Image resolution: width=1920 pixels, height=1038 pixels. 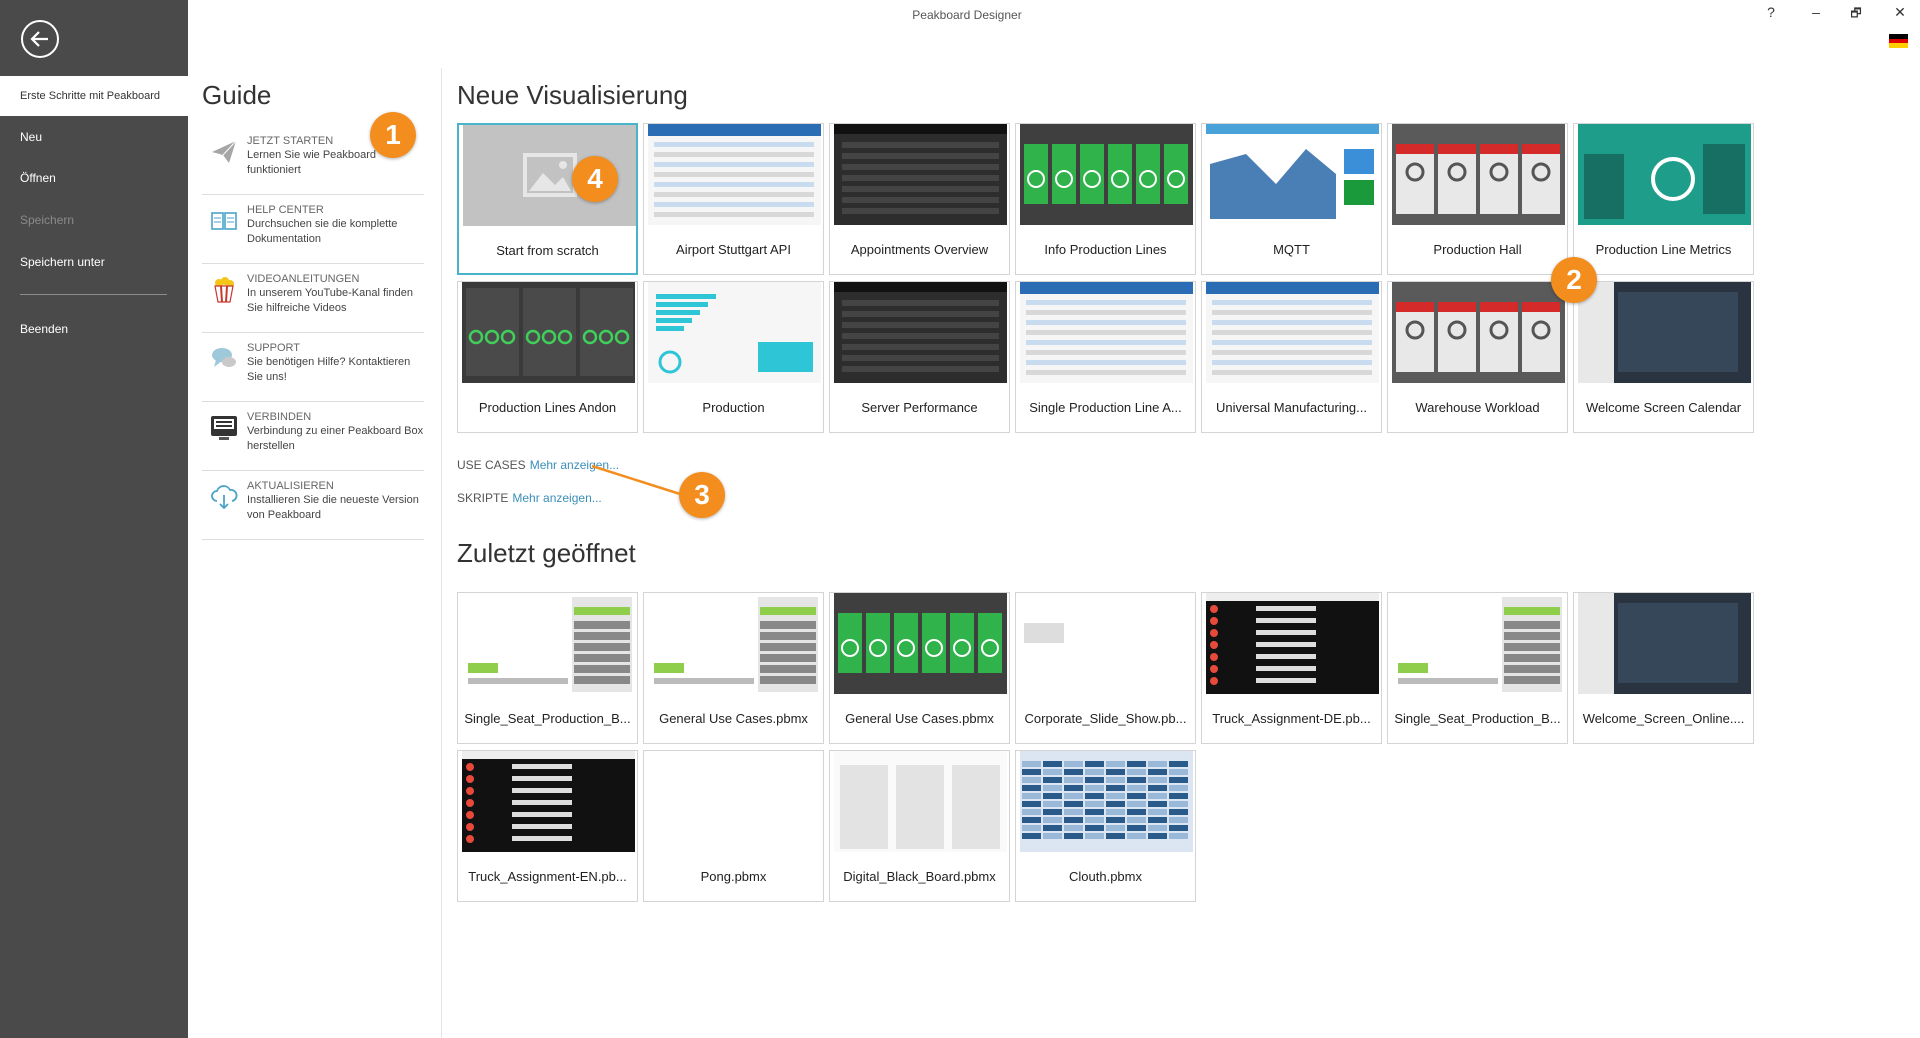 What do you see at coordinates (1105, 199) in the screenshot?
I see `template-tile: Info Production Lines` at bounding box center [1105, 199].